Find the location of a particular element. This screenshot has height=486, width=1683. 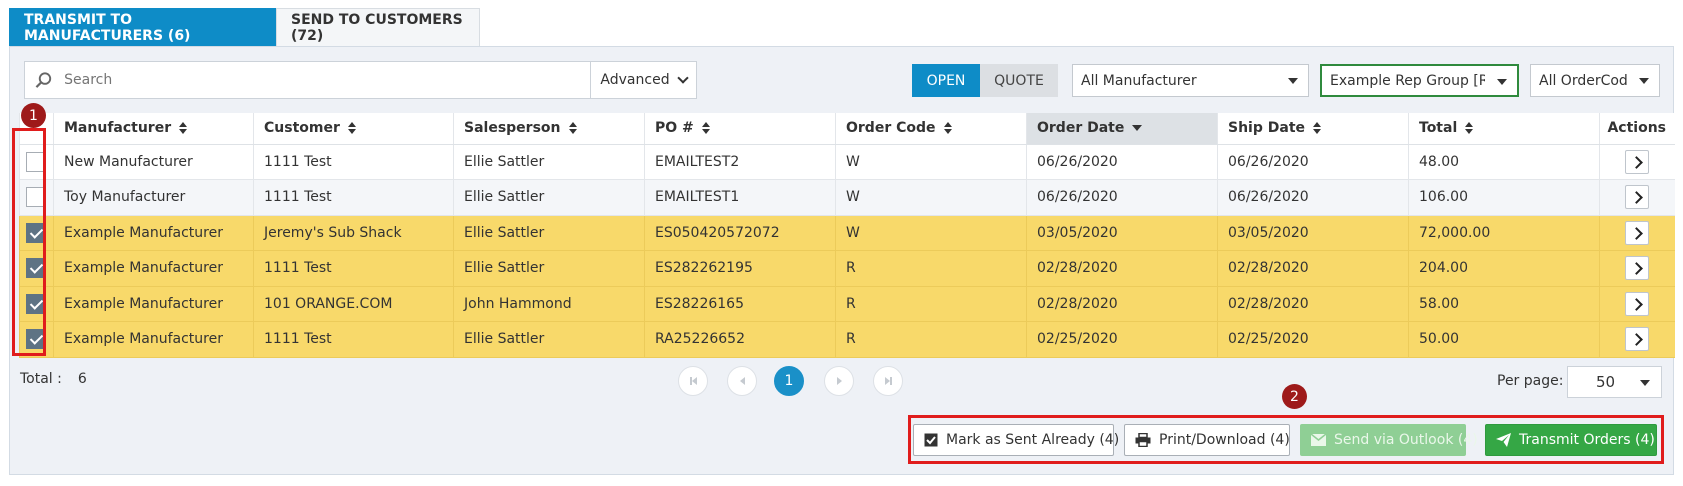

quote-toggle-button: QUOTE is located at coordinates (1019, 80).